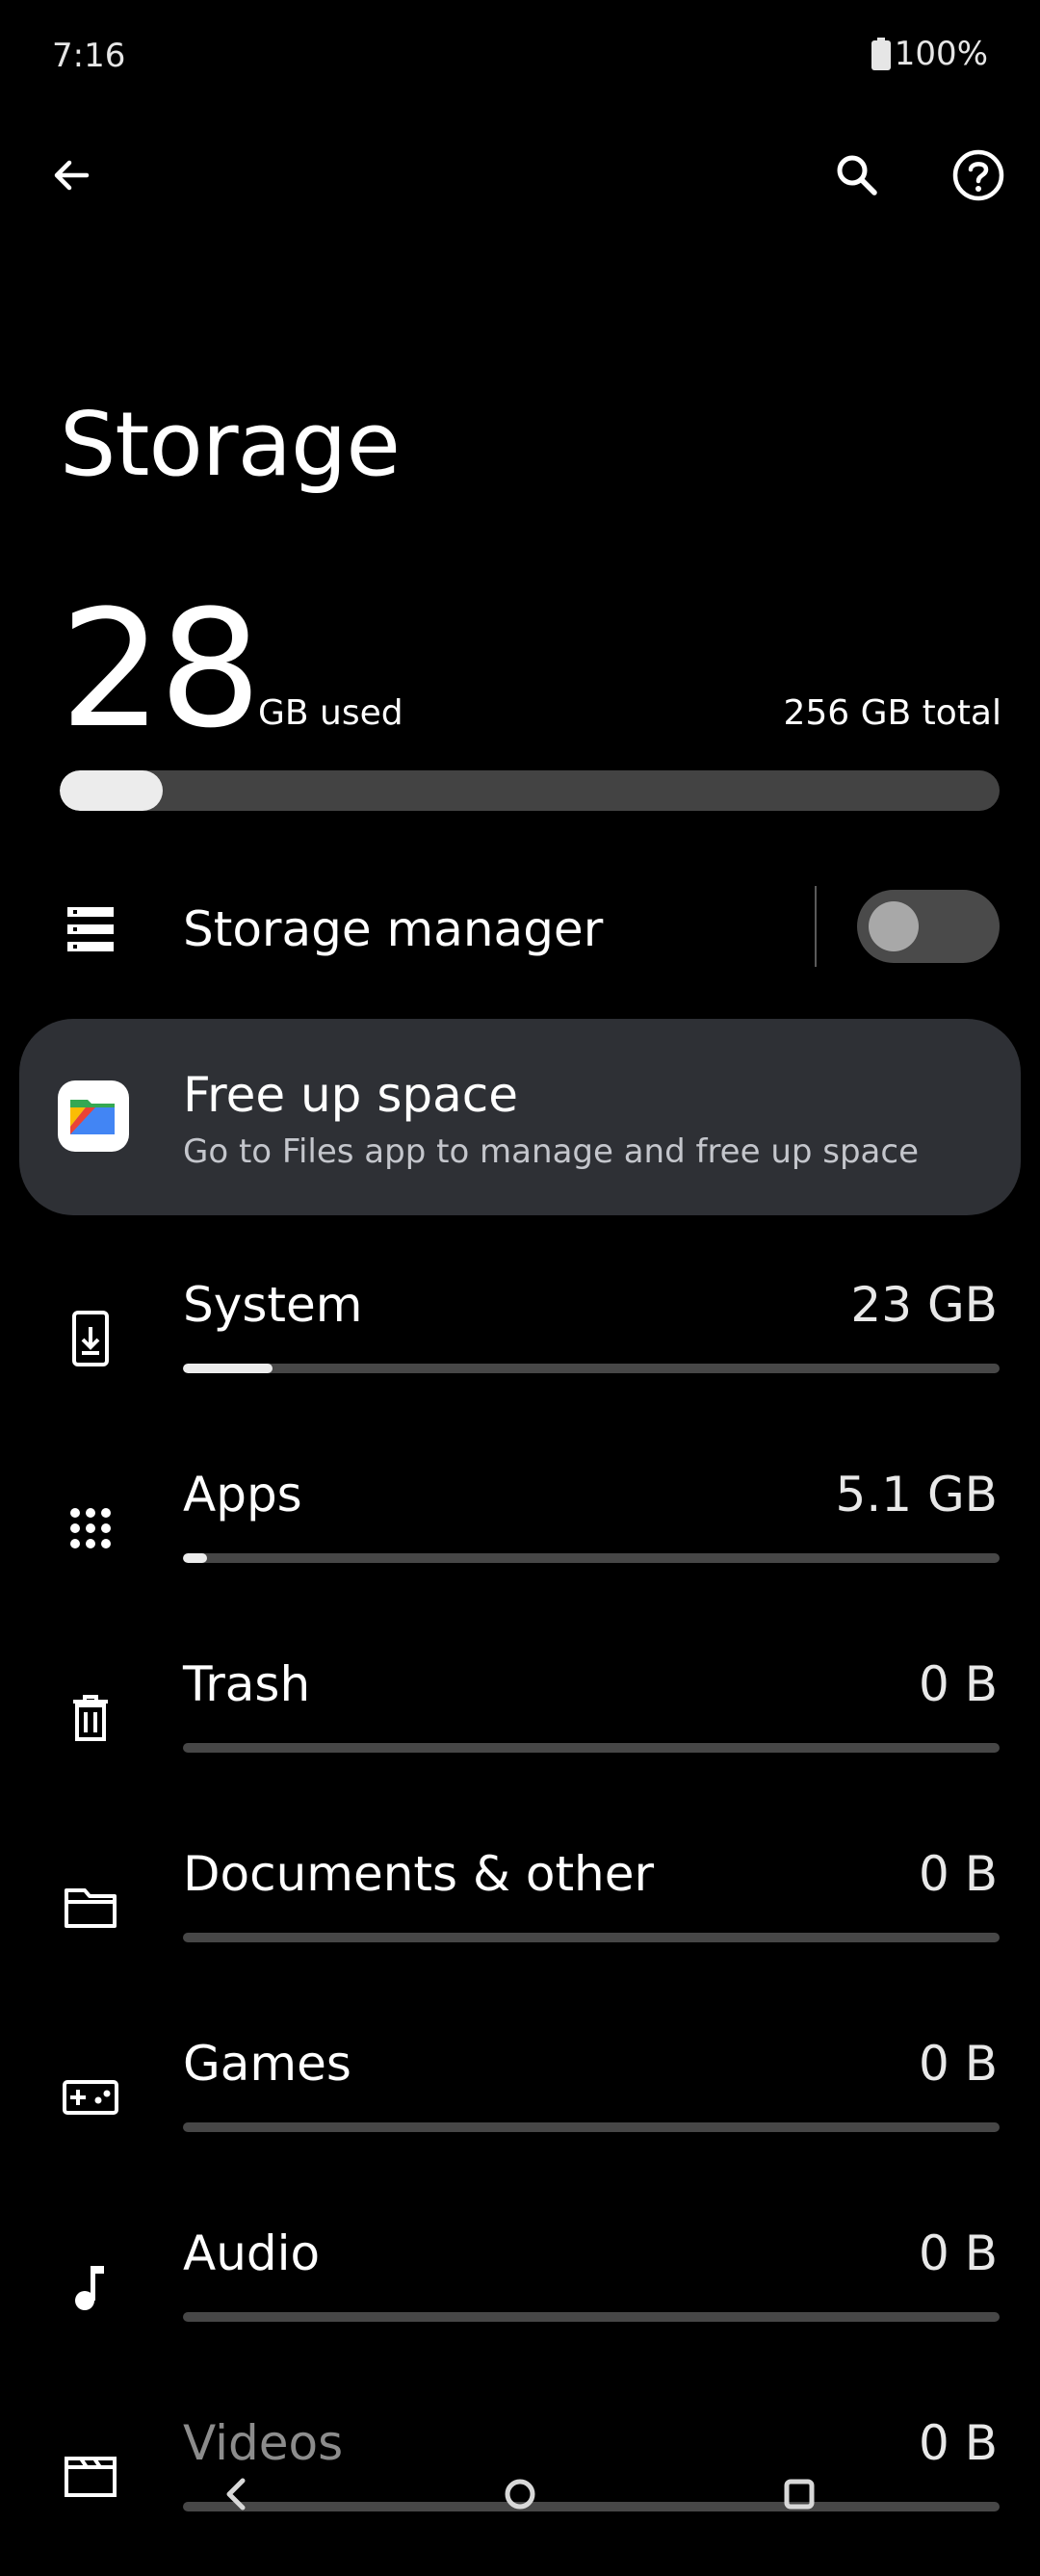  What do you see at coordinates (247, 1684) in the screenshot?
I see `category-label: Trash` at bounding box center [247, 1684].